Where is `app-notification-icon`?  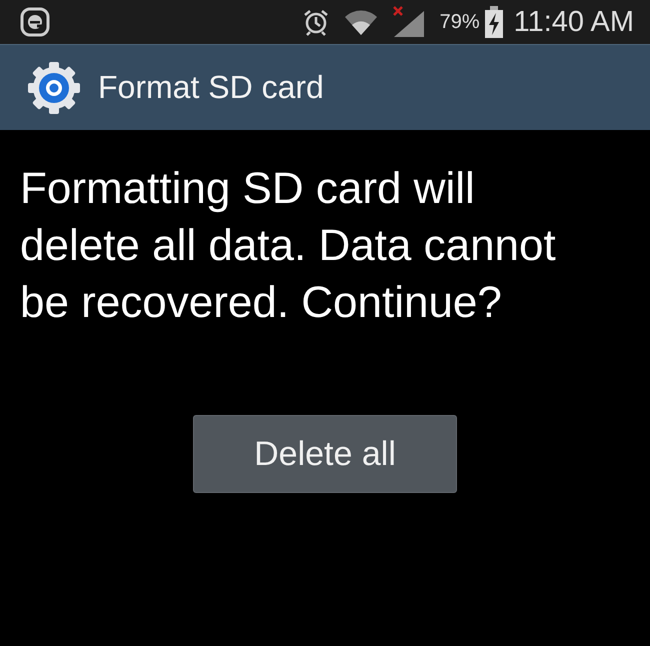 app-notification-icon is located at coordinates (35, 22).